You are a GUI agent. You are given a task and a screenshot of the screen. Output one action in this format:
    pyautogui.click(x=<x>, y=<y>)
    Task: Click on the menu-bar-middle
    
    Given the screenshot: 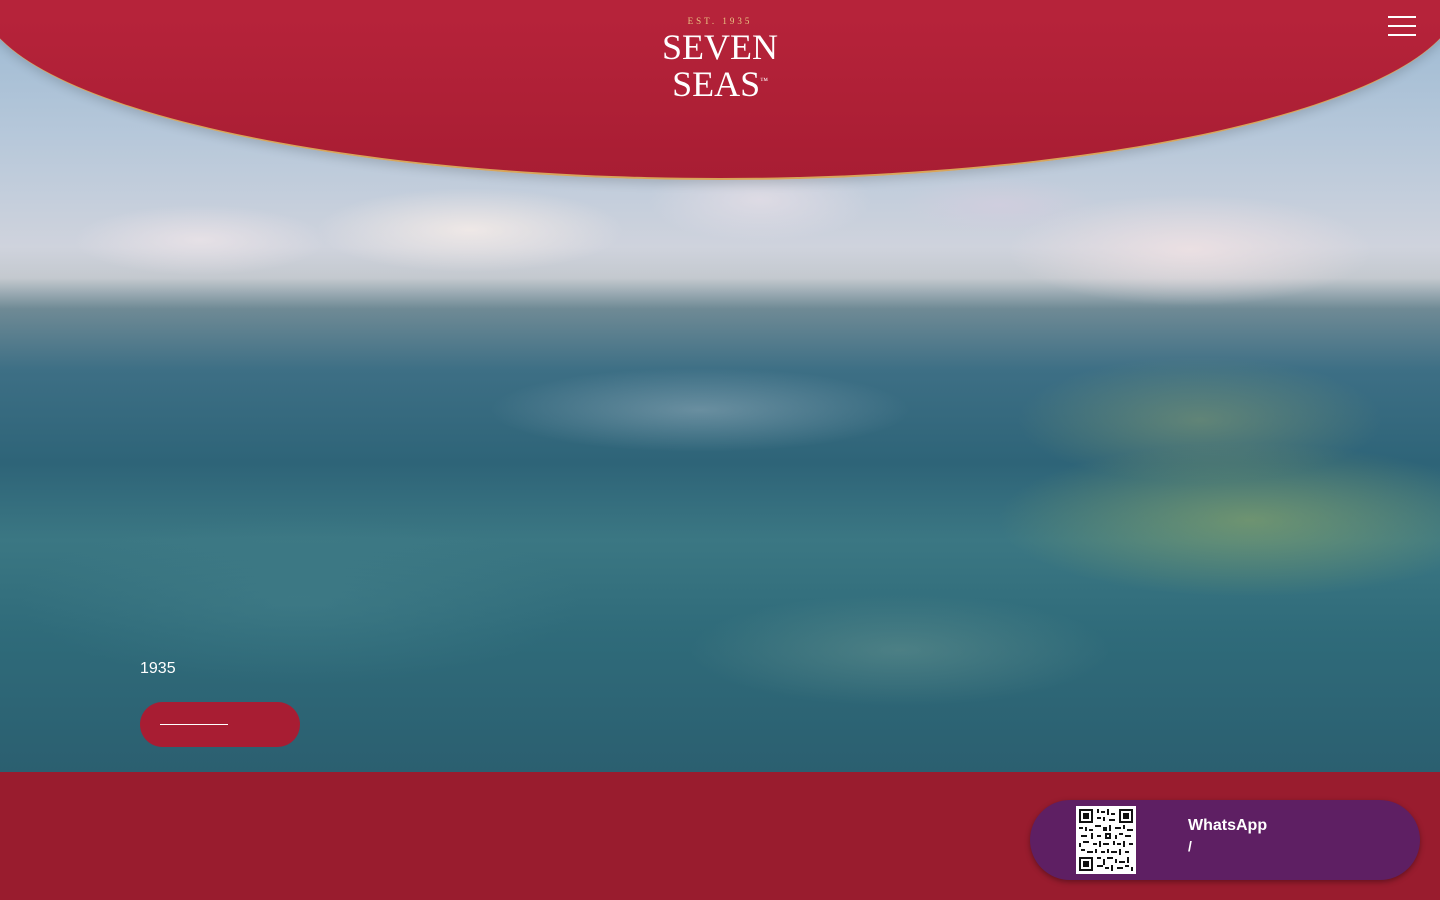 What is the action you would take?
    pyautogui.click(x=1402, y=26)
    